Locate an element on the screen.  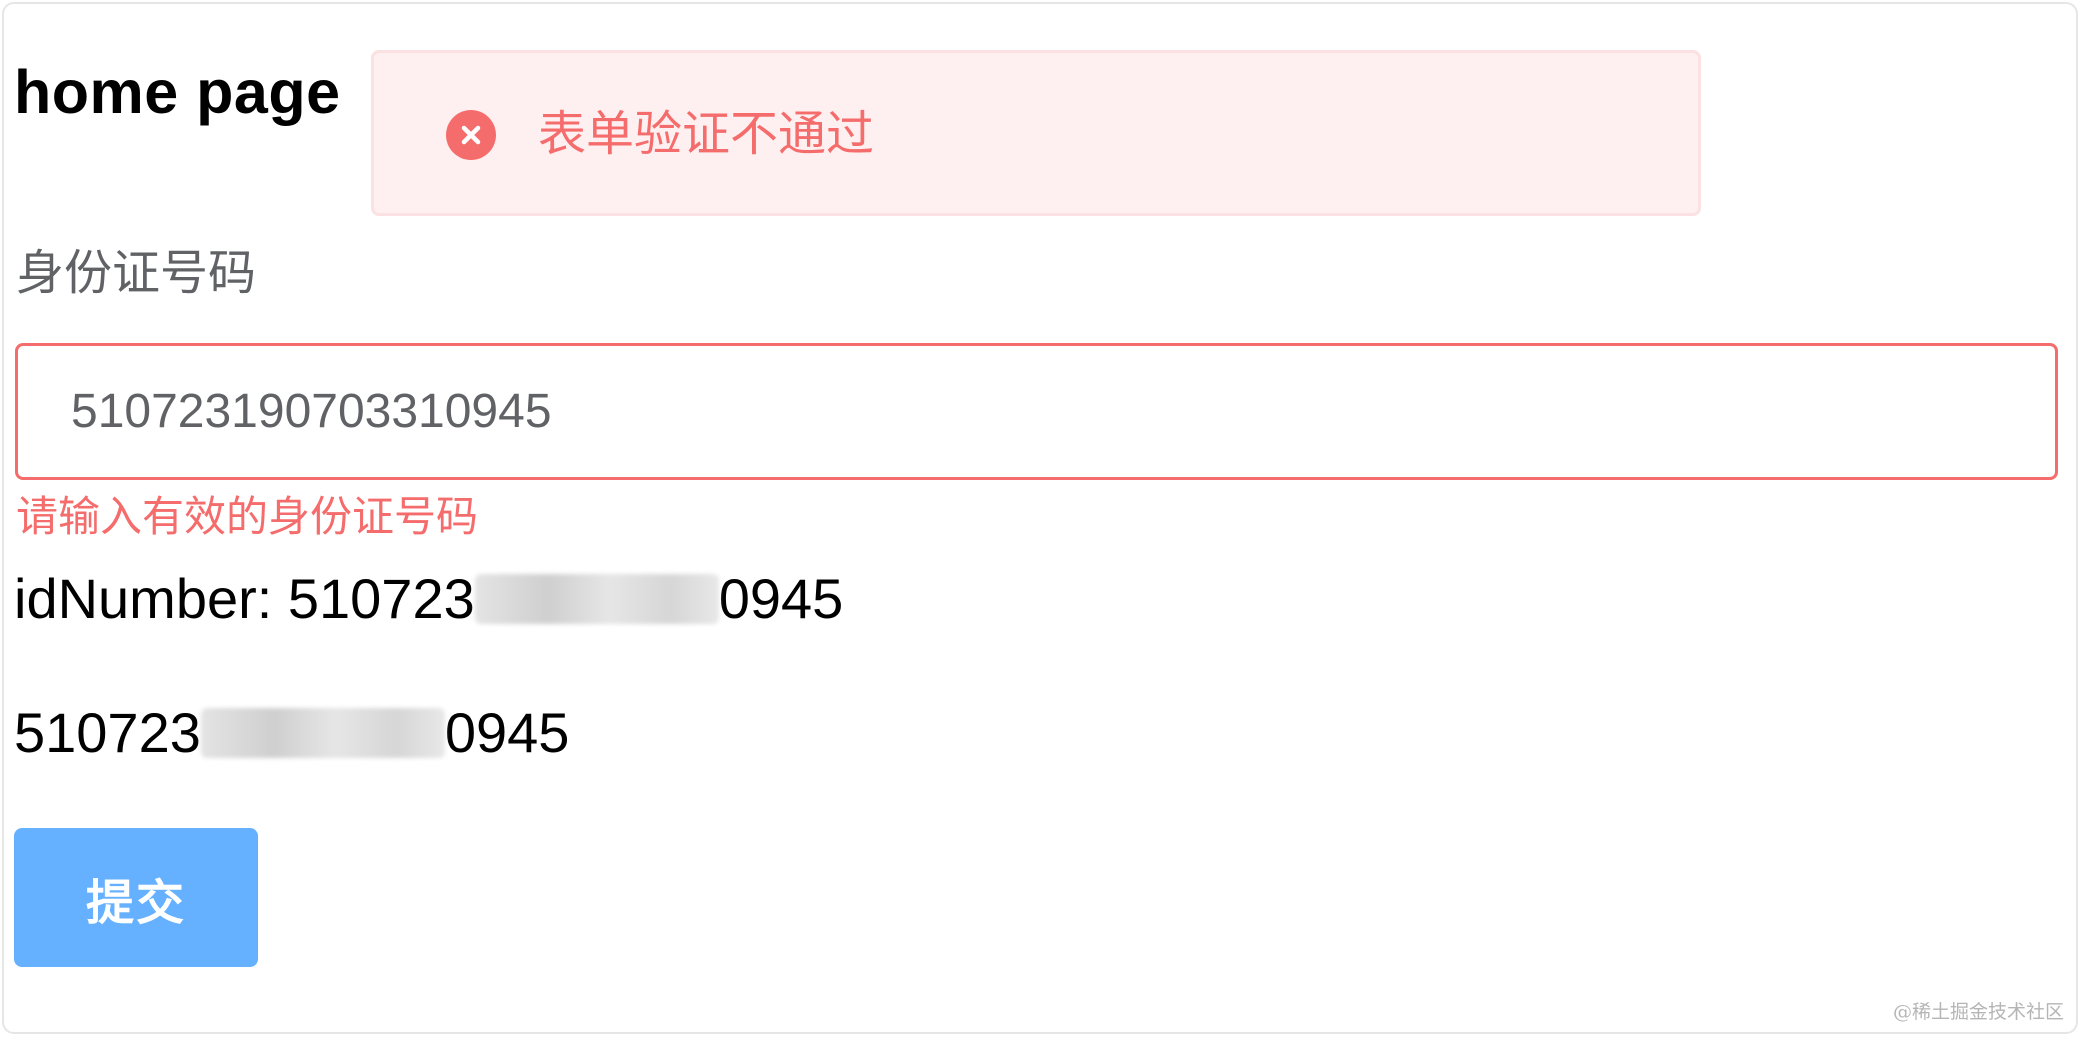
id-number-display-prefix: idNumber: 510723 is located at coordinates (244, 598).